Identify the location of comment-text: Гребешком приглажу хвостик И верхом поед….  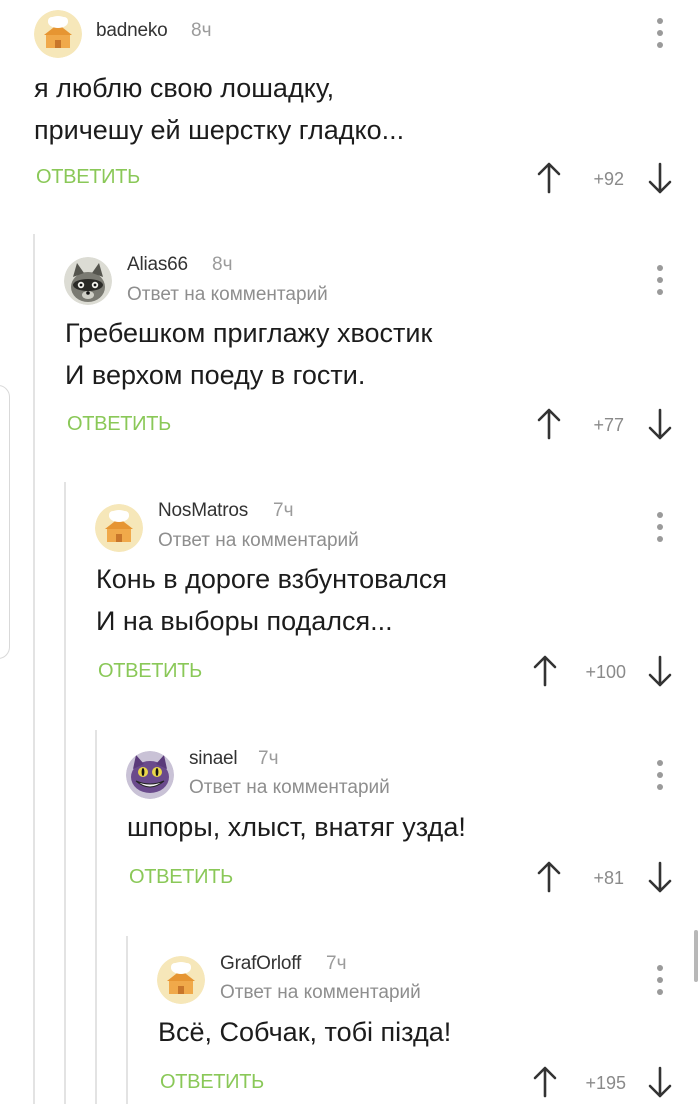
(249, 354).